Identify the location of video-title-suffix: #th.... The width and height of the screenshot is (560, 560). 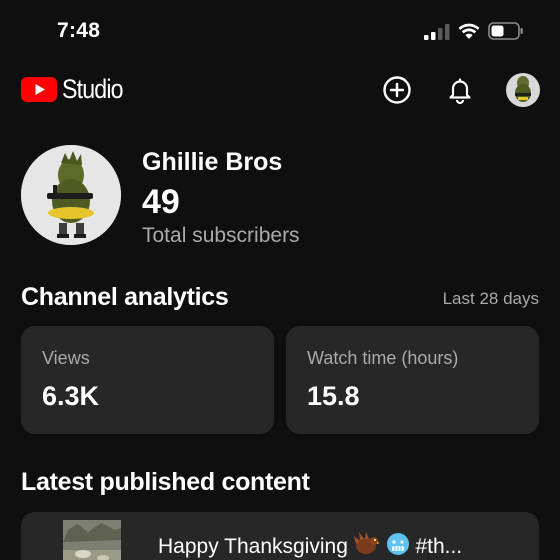
(439, 546).